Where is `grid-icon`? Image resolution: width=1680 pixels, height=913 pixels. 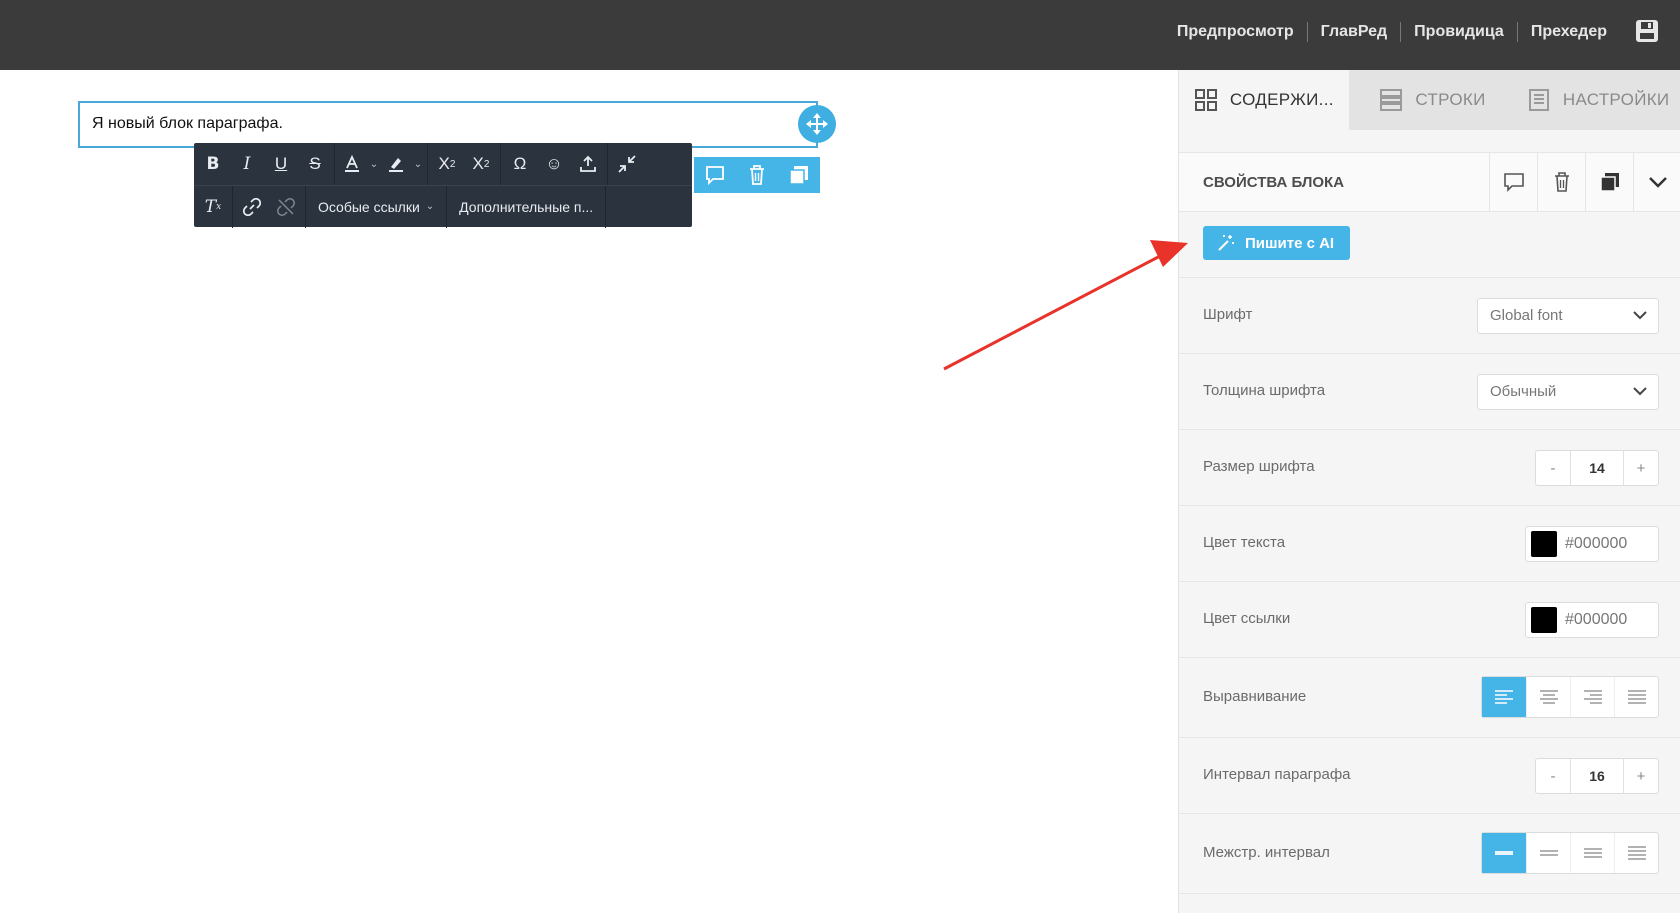 grid-icon is located at coordinates (1206, 100).